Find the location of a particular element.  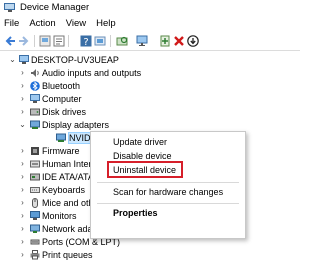

computer-icon is located at coordinates (35, 99).